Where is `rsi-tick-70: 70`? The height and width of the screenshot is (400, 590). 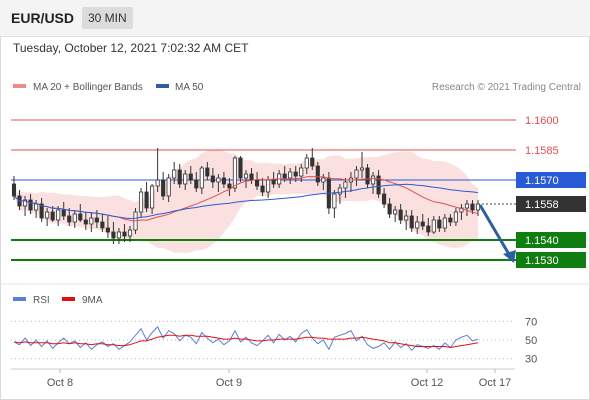 rsi-tick-70: 70 is located at coordinates (531, 322).